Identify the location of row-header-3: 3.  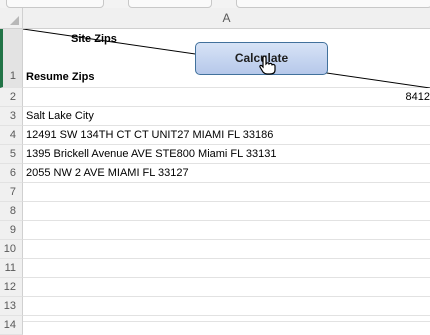
(11, 116).